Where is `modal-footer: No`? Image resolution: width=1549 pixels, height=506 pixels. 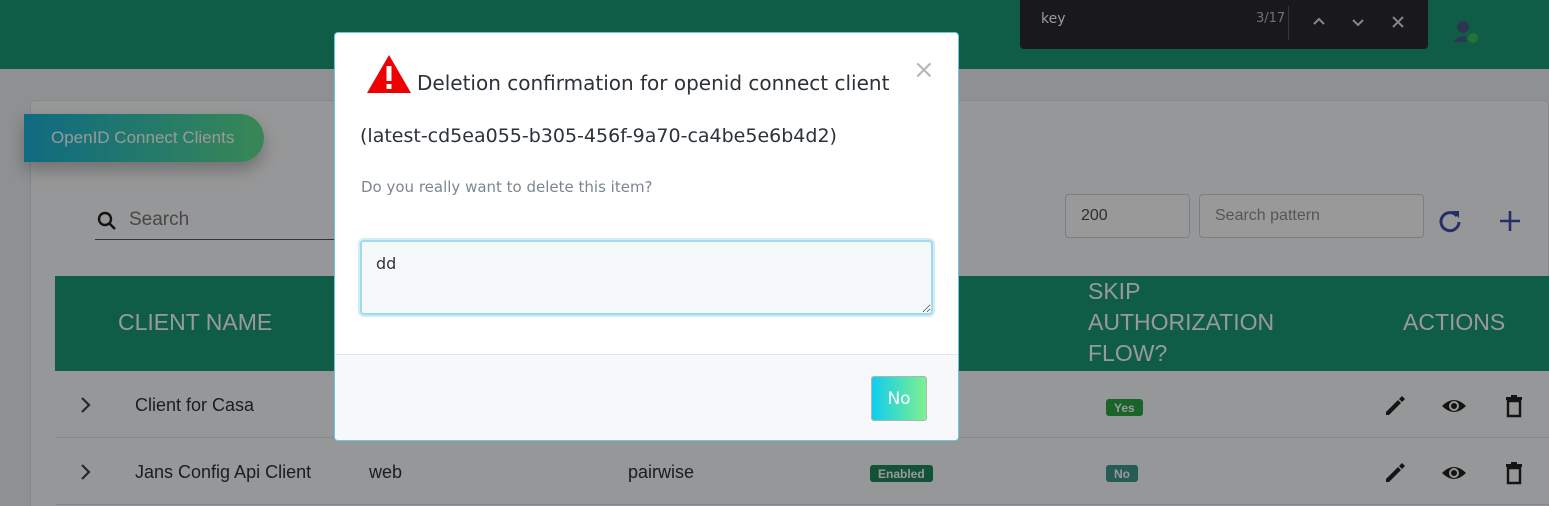 modal-footer: No is located at coordinates (646, 397).